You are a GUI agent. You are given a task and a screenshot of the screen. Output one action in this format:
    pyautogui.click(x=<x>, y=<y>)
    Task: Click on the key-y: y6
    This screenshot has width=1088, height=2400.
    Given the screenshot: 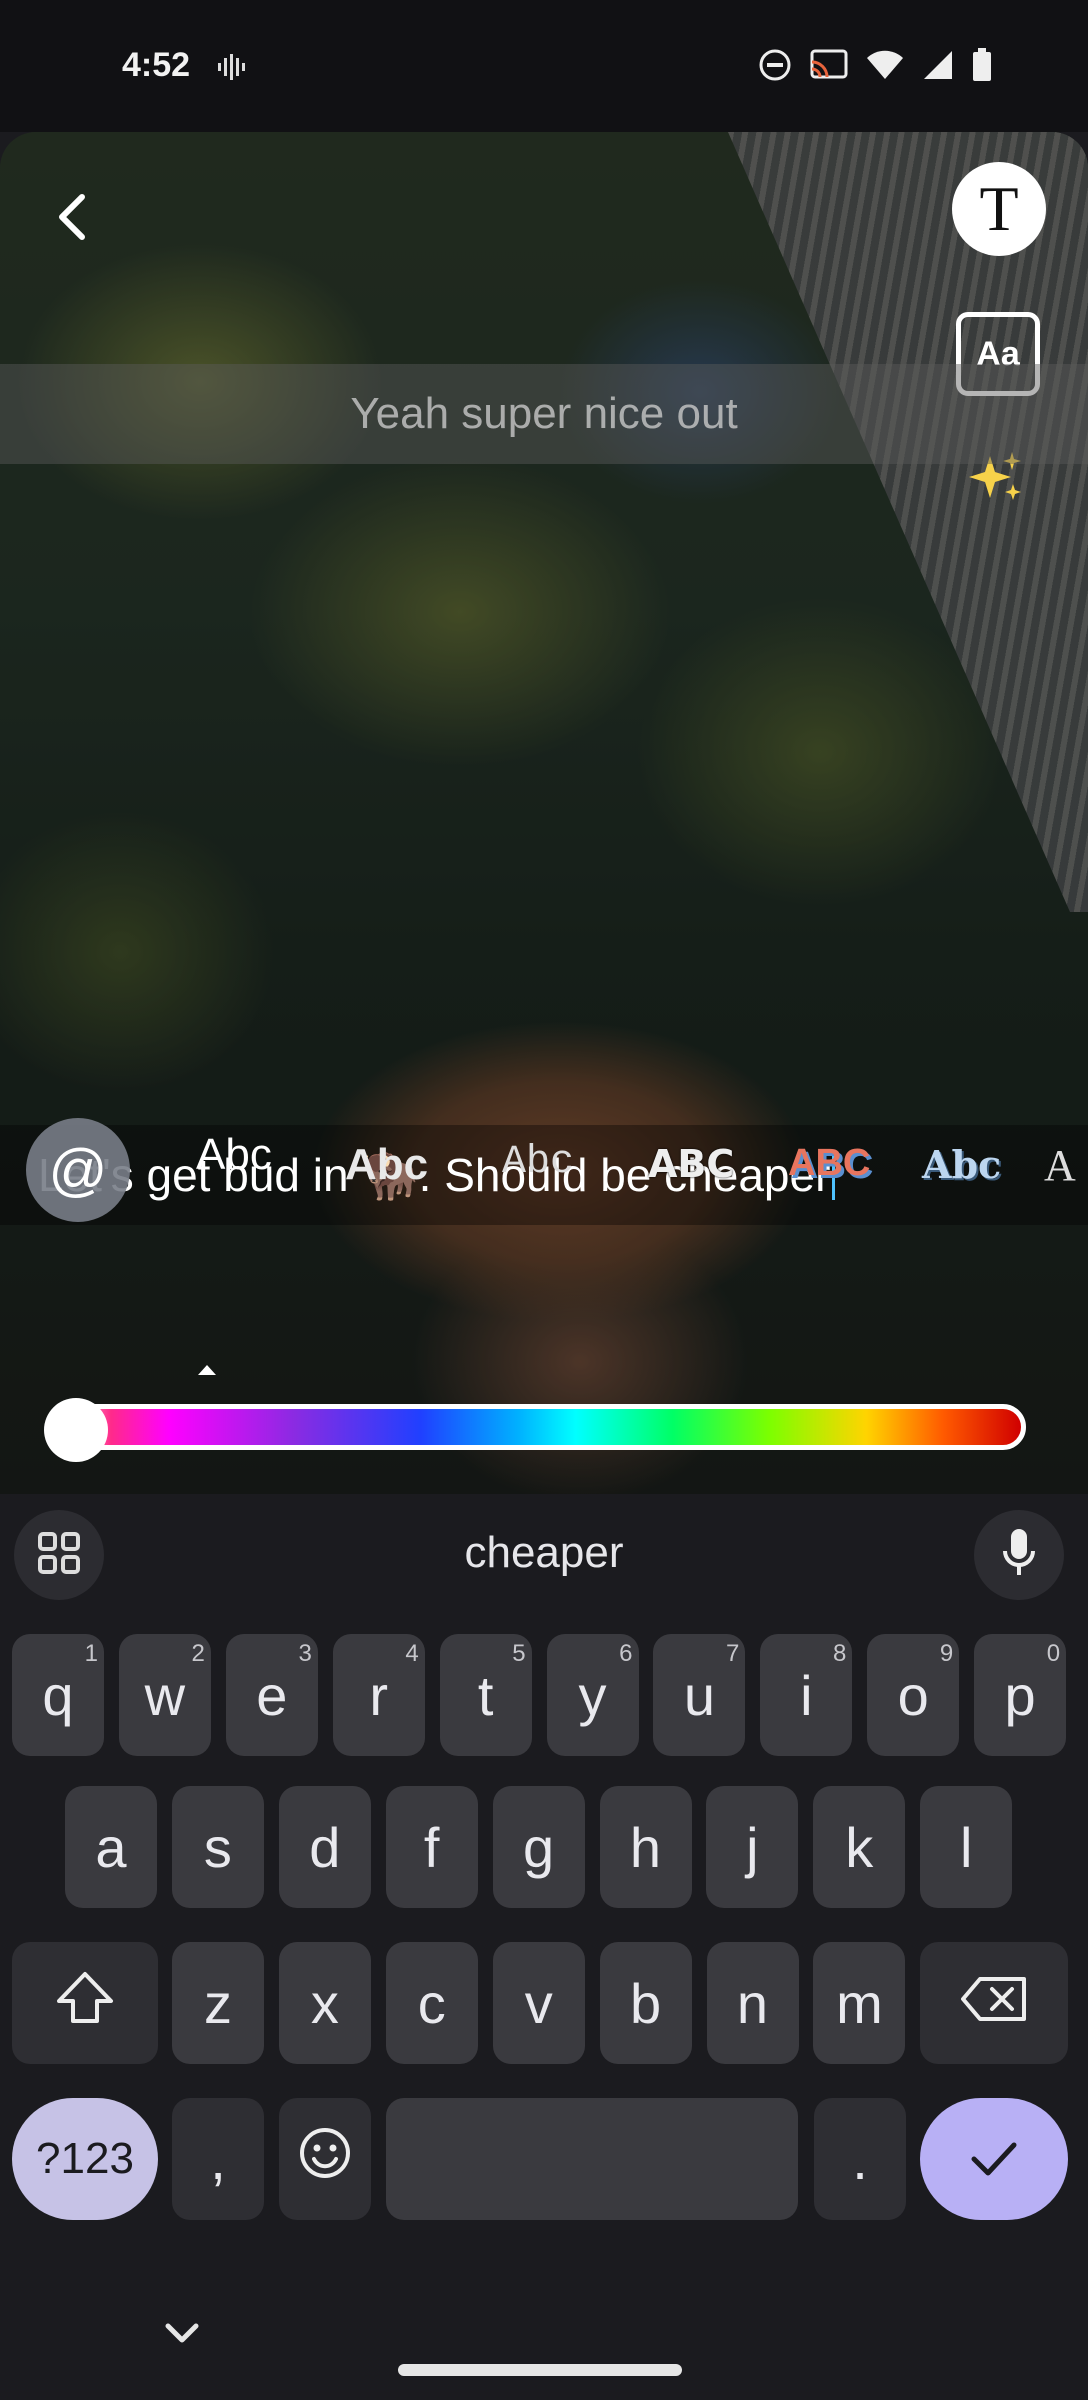 What is the action you would take?
    pyautogui.click(x=592, y=1695)
    